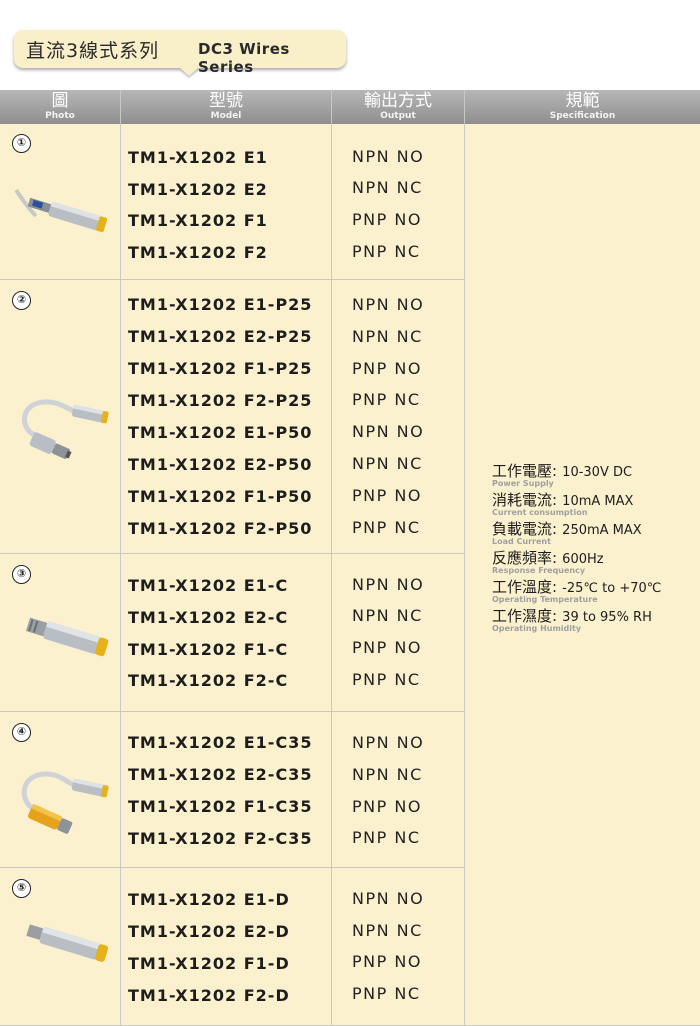 This screenshot has width=700, height=1026. Describe the element at coordinates (522, 587) in the screenshot. I see `spec-label: 工作溫度` at that location.